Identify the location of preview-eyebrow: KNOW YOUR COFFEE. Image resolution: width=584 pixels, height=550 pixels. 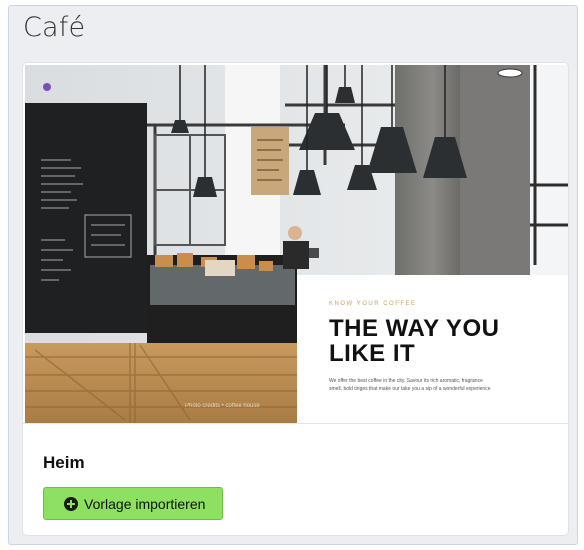
(373, 304).